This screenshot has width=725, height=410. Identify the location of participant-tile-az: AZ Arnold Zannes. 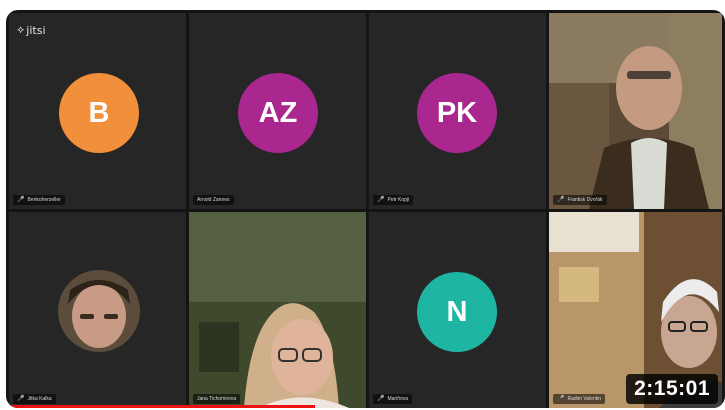
(277, 111).